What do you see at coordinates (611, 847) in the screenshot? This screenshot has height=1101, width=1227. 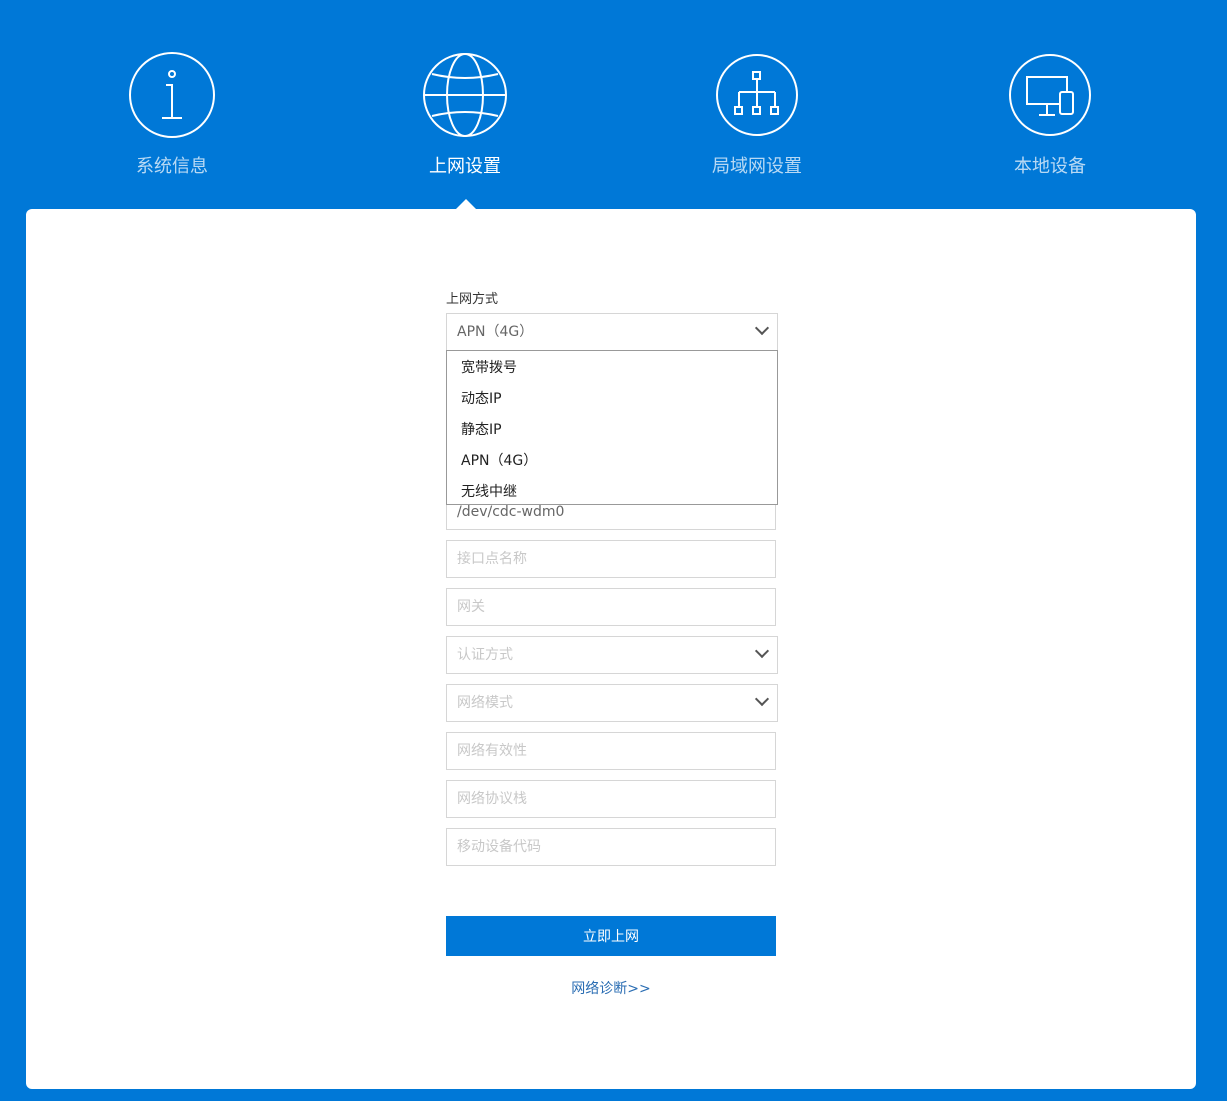 I see `mobile-device-code-field: 移动设备代码` at bounding box center [611, 847].